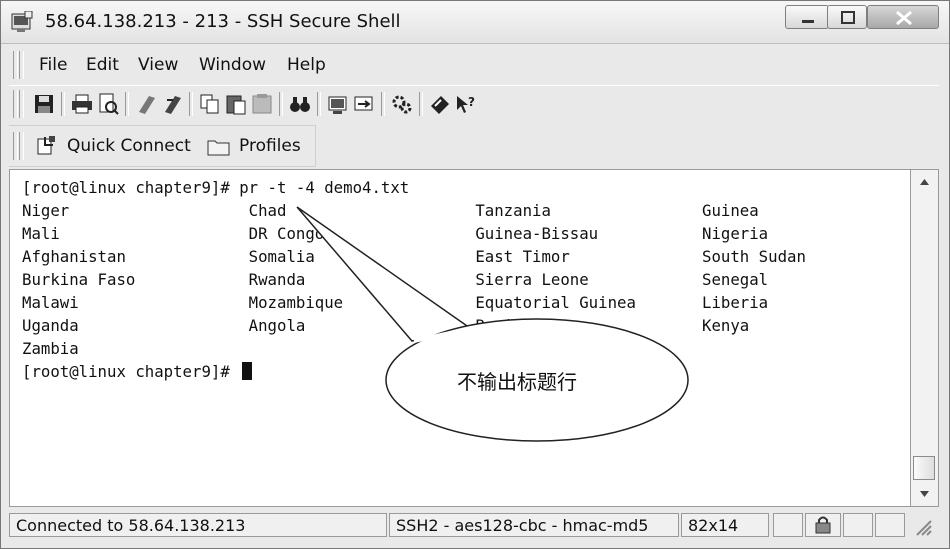  I want to click on maximize-icon, so click(848, 17).